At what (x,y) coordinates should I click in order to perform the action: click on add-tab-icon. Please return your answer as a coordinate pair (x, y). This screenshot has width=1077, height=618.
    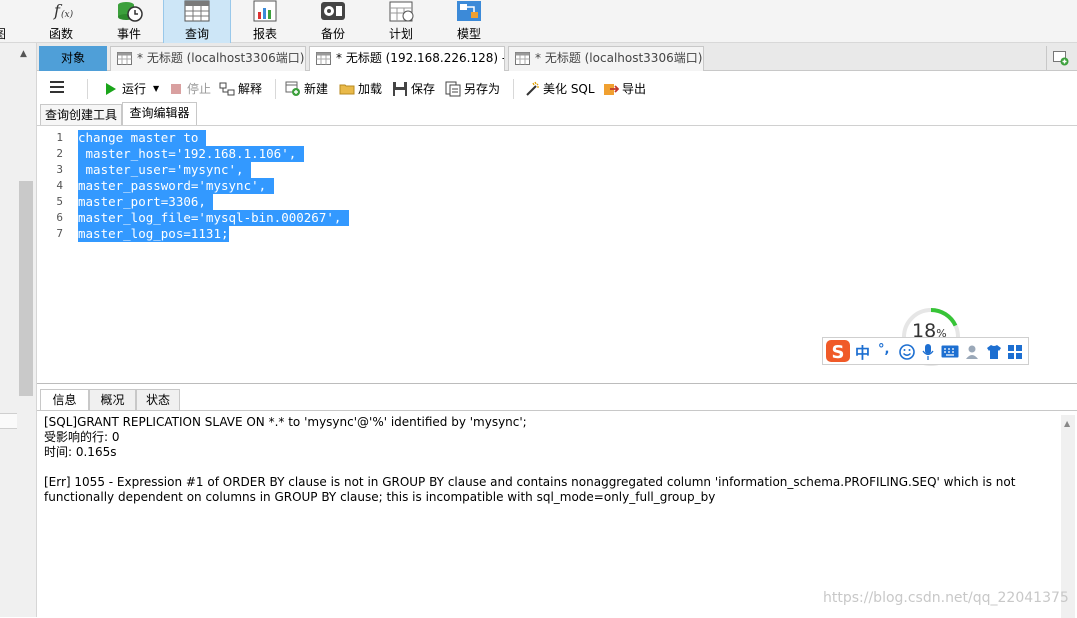
    Looking at the image, I should click on (1061, 58).